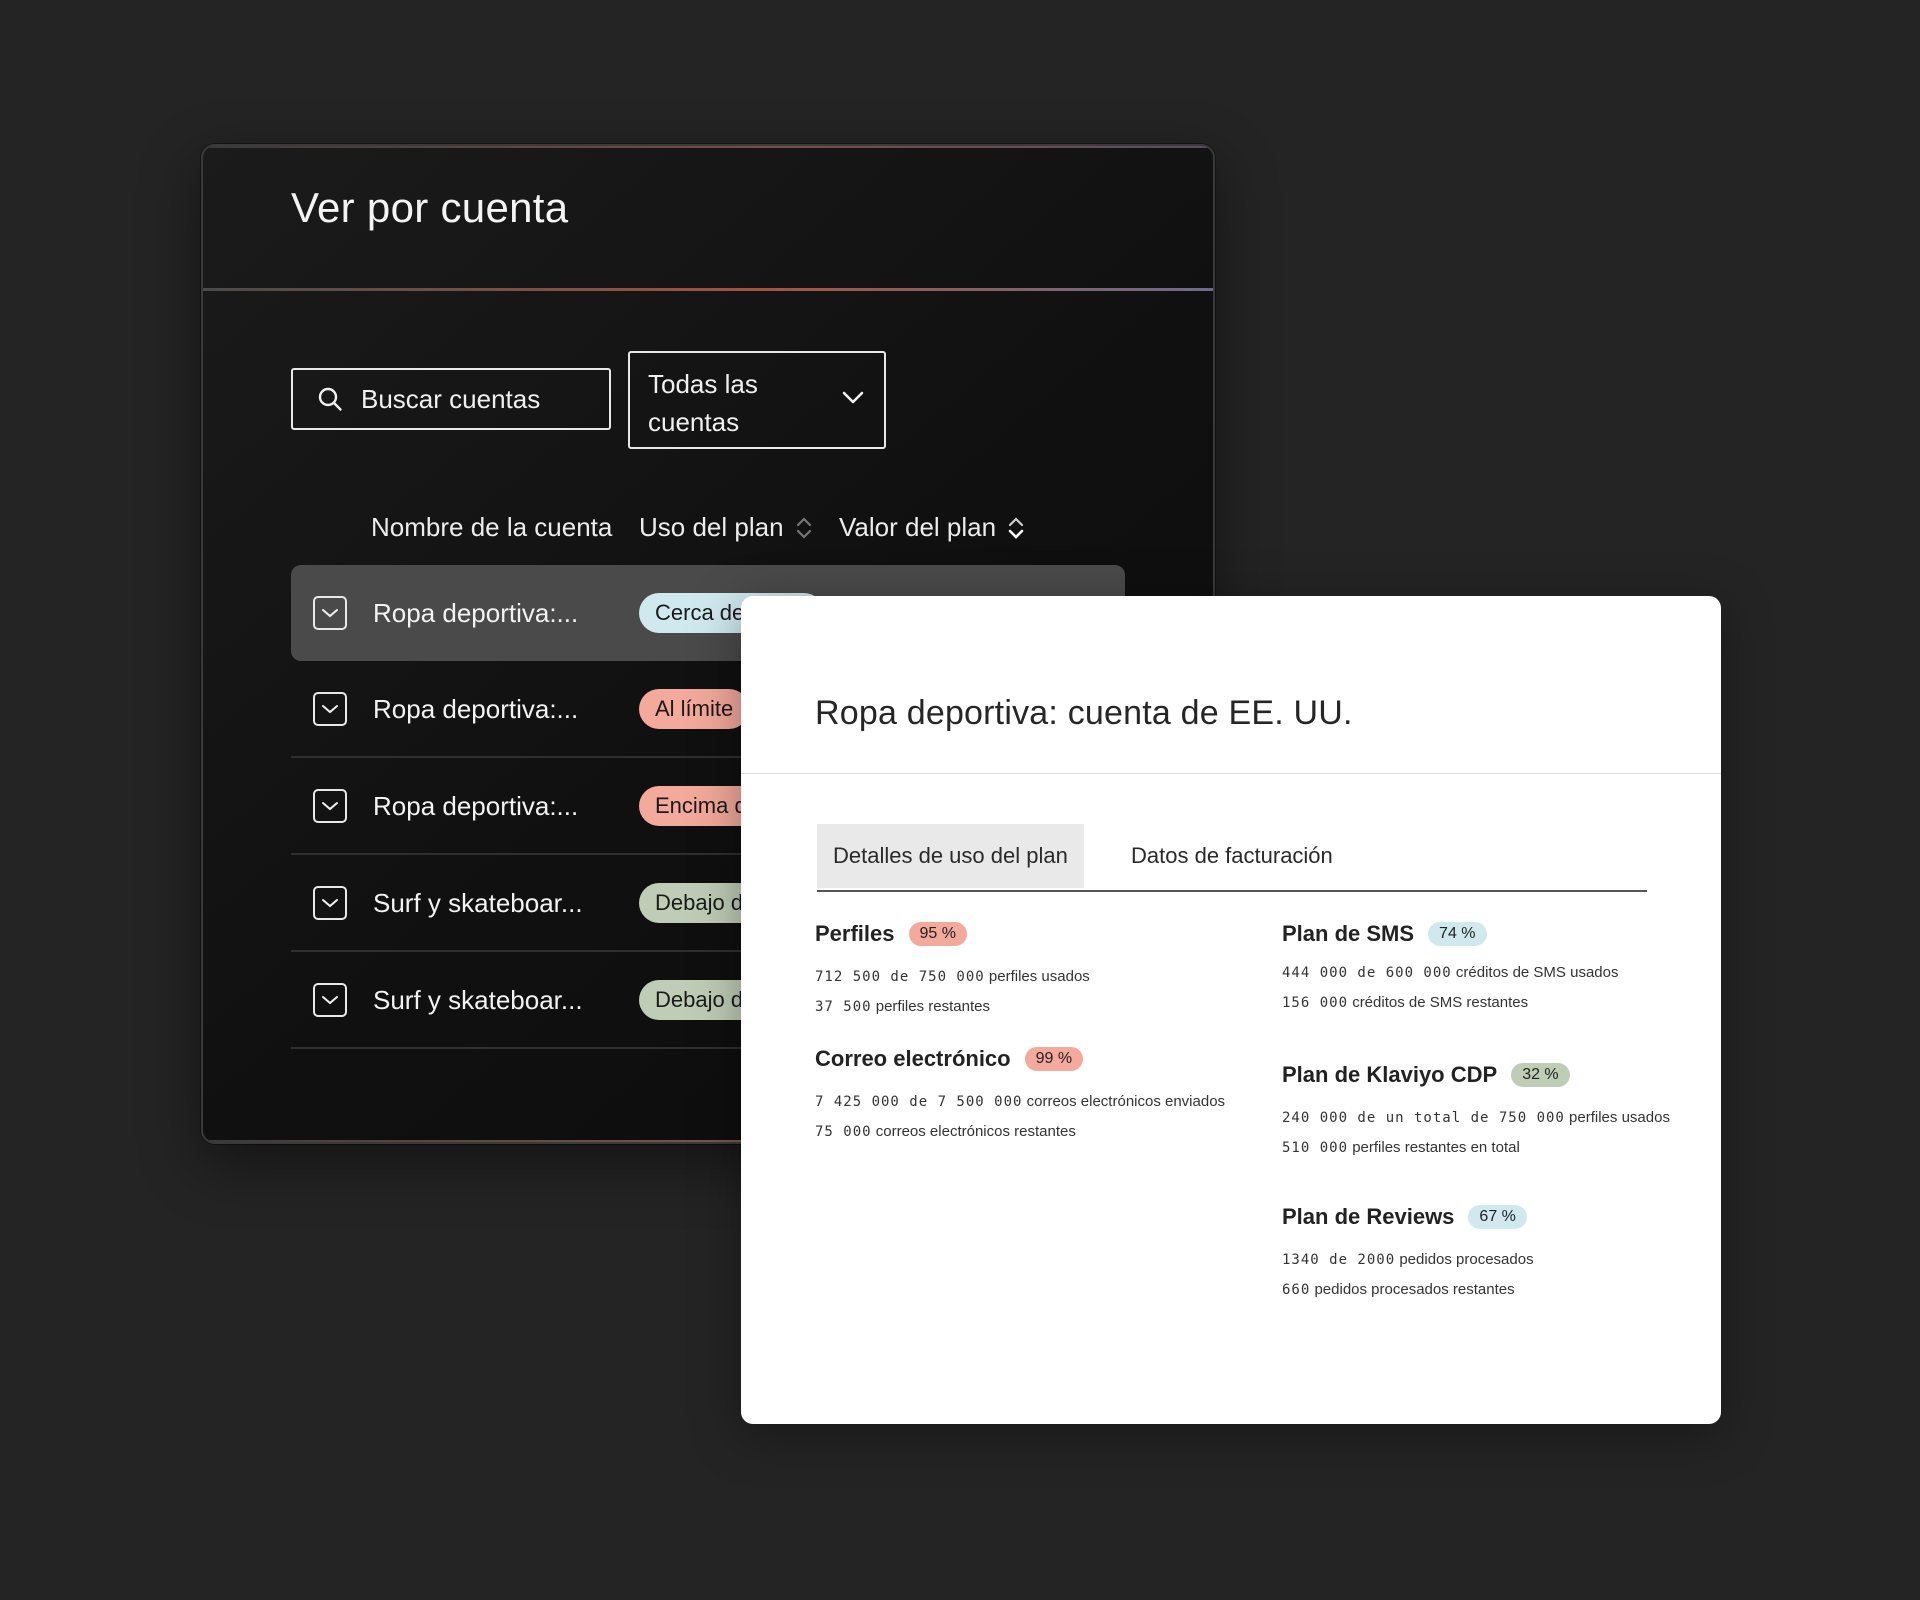 The height and width of the screenshot is (1600, 1920). Describe the element at coordinates (1084, 713) in the screenshot. I see `detail-title: Ropa deportiva: cuenta de EE. UU.` at that location.